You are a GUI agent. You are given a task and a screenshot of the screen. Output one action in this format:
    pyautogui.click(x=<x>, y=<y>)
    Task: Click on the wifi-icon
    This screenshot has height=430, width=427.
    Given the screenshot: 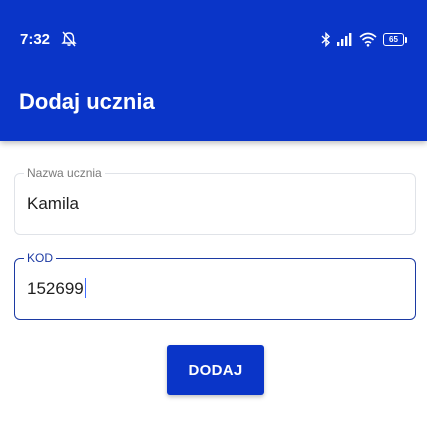 What is the action you would take?
    pyautogui.click(x=368, y=39)
    